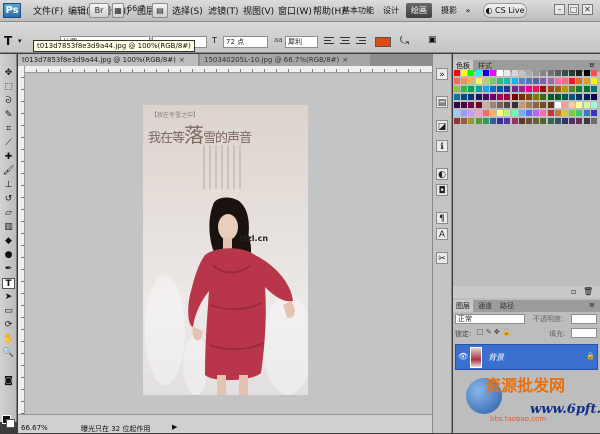  I want to click on type-tool-active-icon: T, so click(8, 283).